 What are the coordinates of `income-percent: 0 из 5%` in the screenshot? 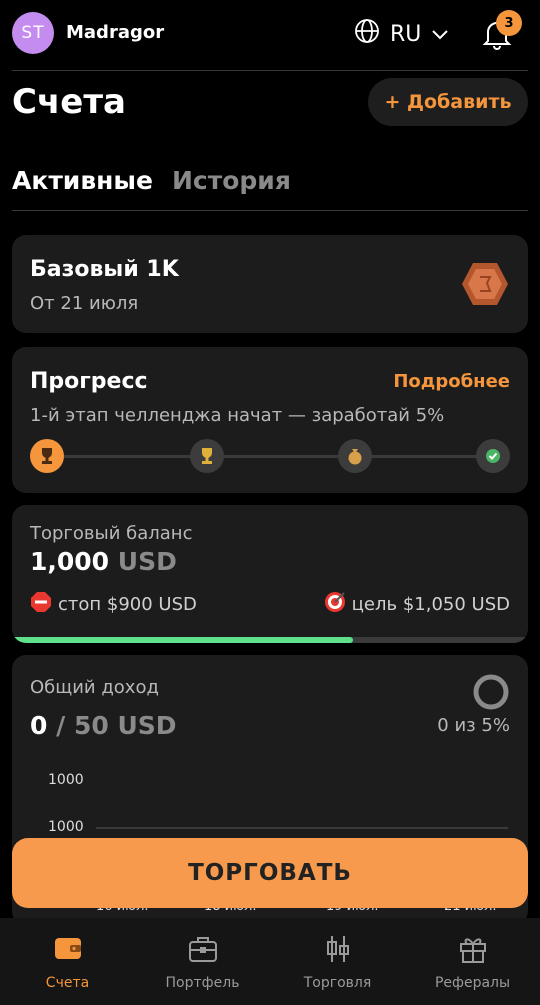 It's located at (473, 725).